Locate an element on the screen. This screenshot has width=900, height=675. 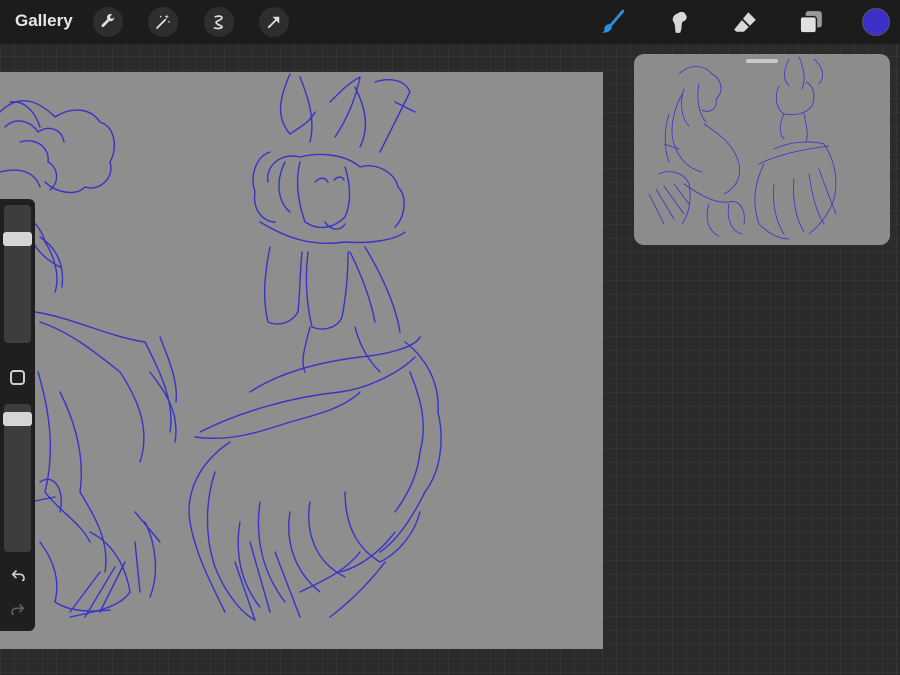
gallery-button: Gallery is located at coordinates (44, 21).